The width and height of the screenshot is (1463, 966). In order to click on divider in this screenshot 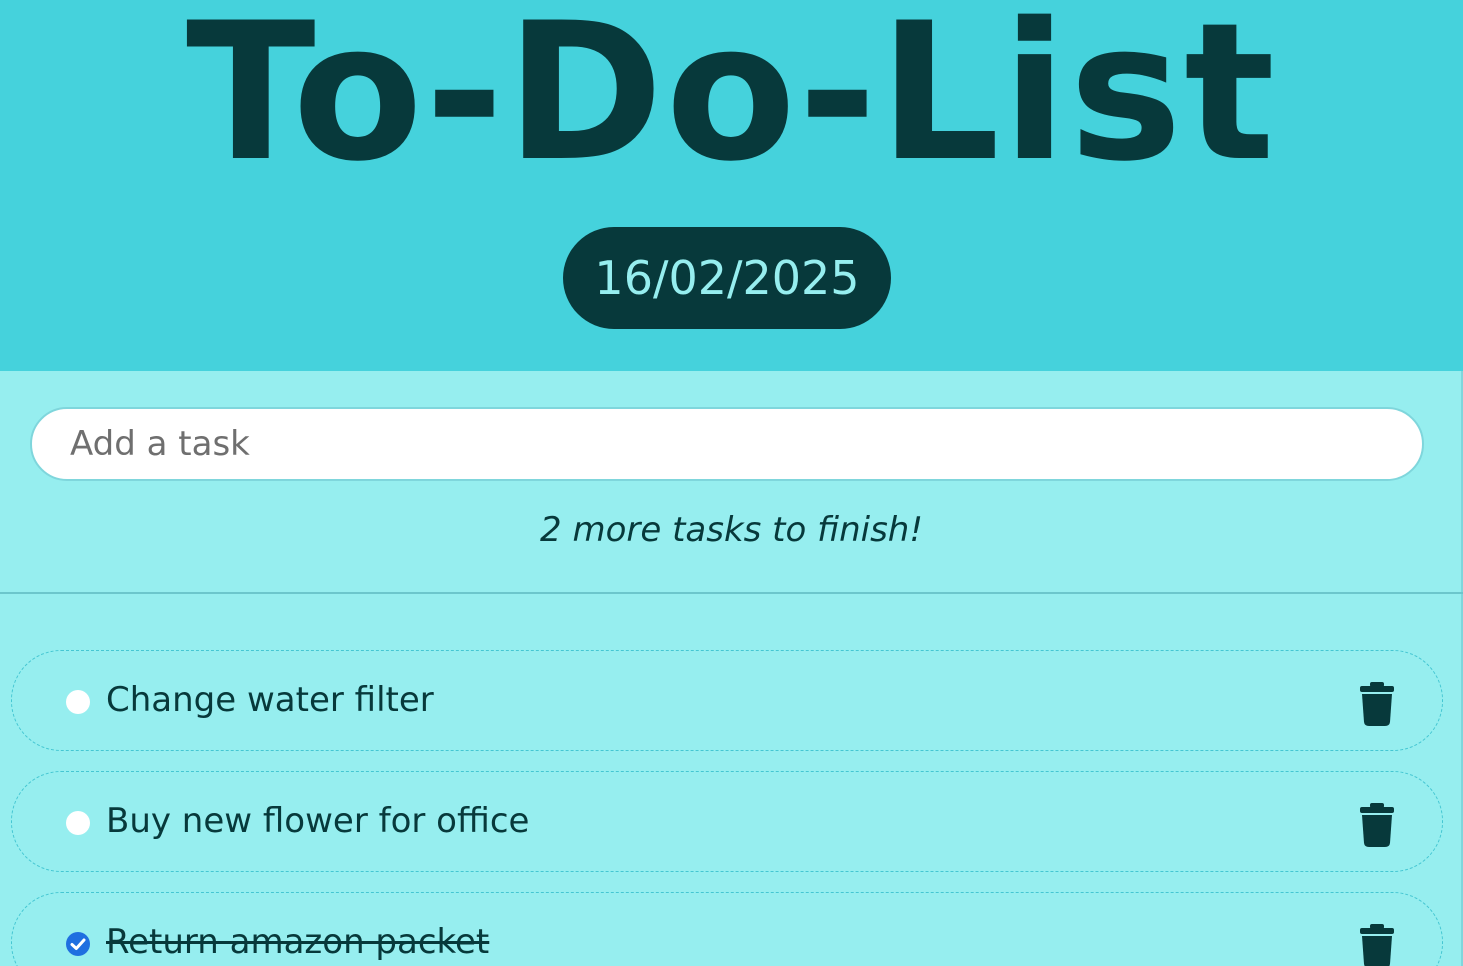, I will do `click(731, 593)`.